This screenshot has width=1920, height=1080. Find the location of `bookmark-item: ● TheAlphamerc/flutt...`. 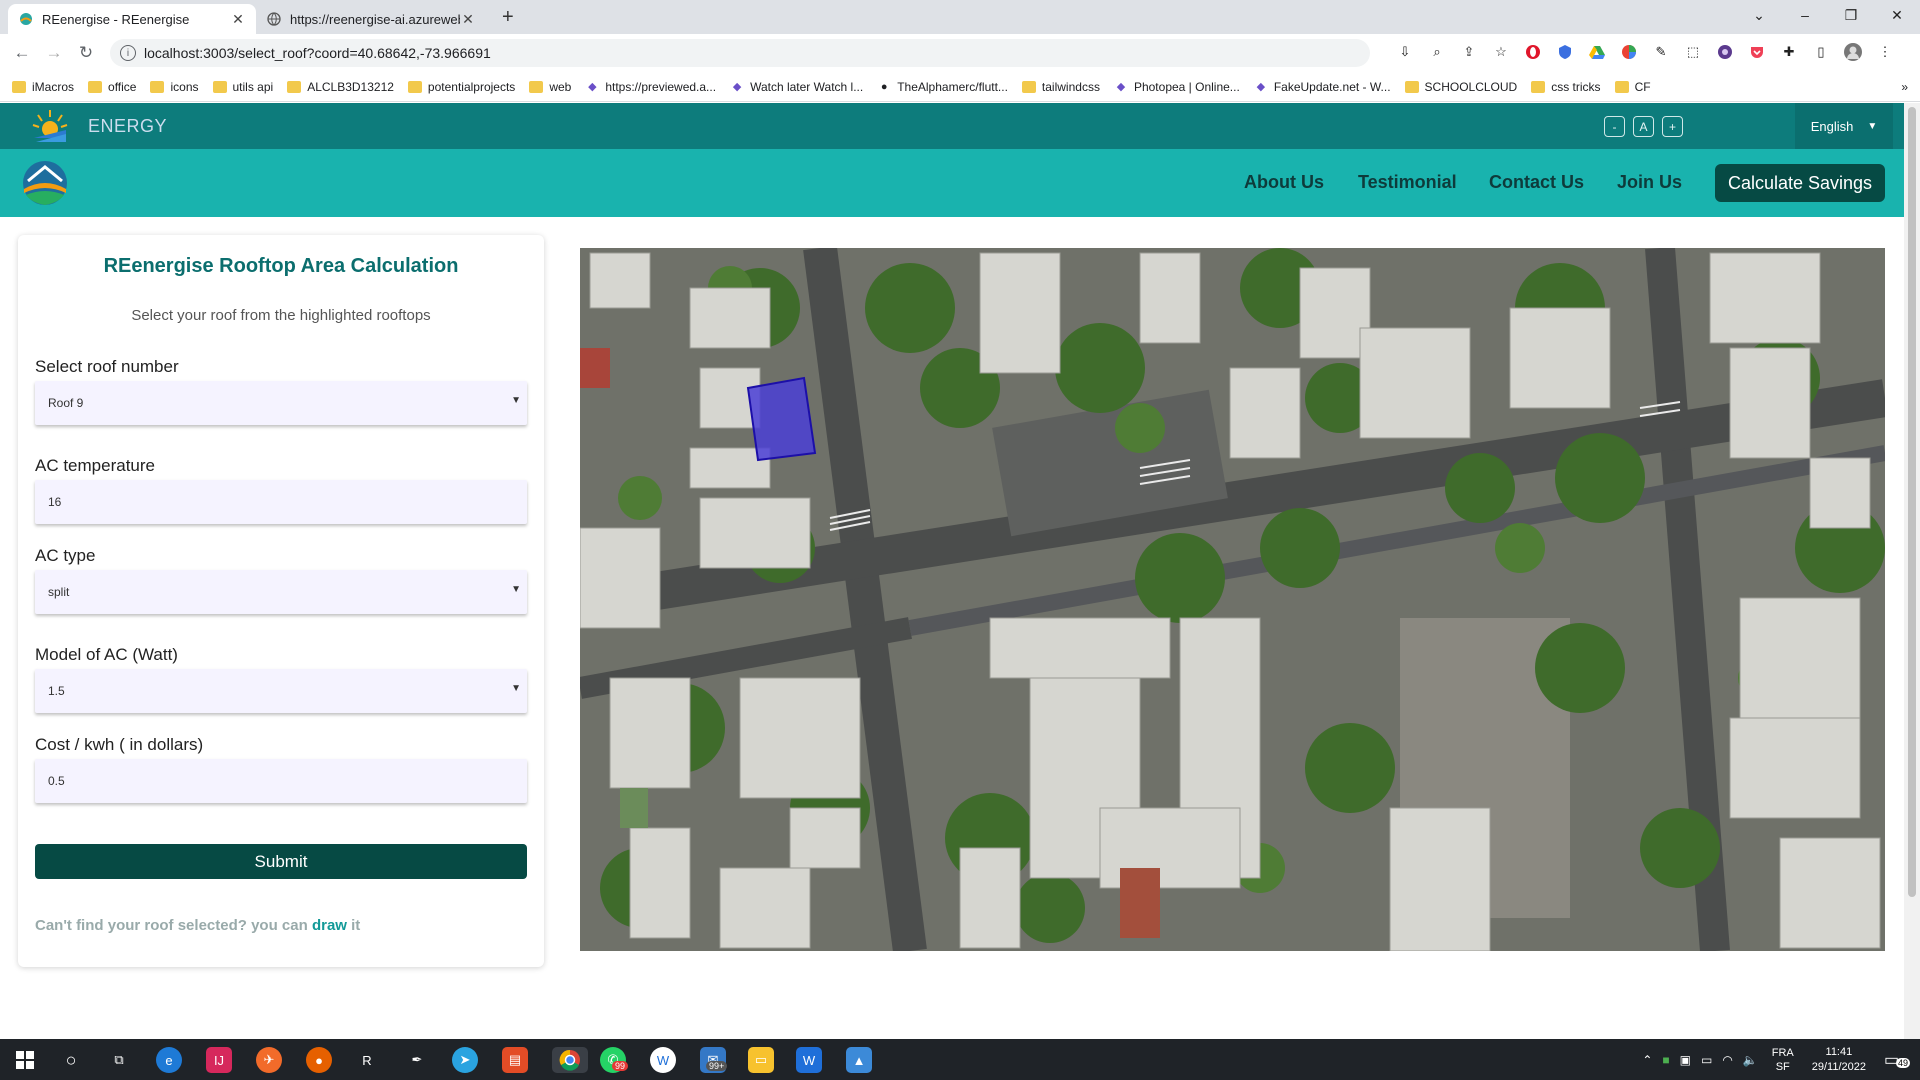

bookmark-item: ● TheAlphamerc/flutt... is located at coordinates (942, 87).